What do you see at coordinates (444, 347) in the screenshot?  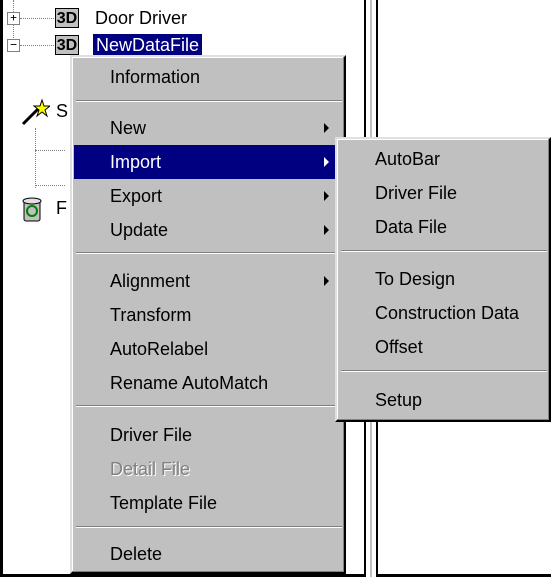 I see `submenu-item-offset: Offset` at bounding box center [444, 347].